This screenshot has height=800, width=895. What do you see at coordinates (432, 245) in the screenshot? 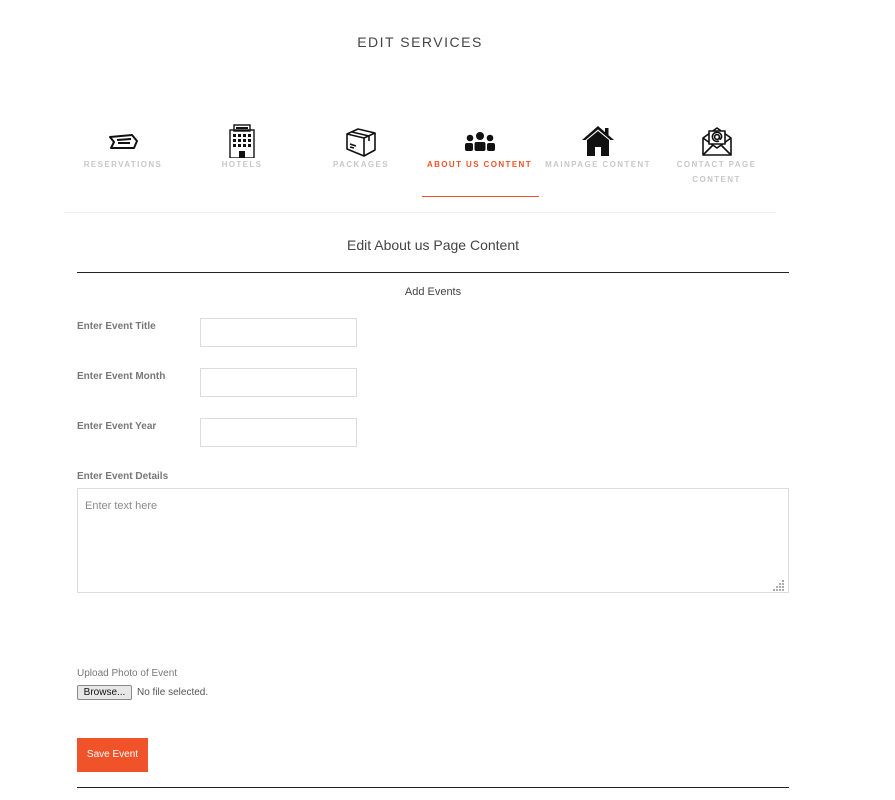
I see `section-title: Edit About us Page Content` at bounding box center [432, 245].